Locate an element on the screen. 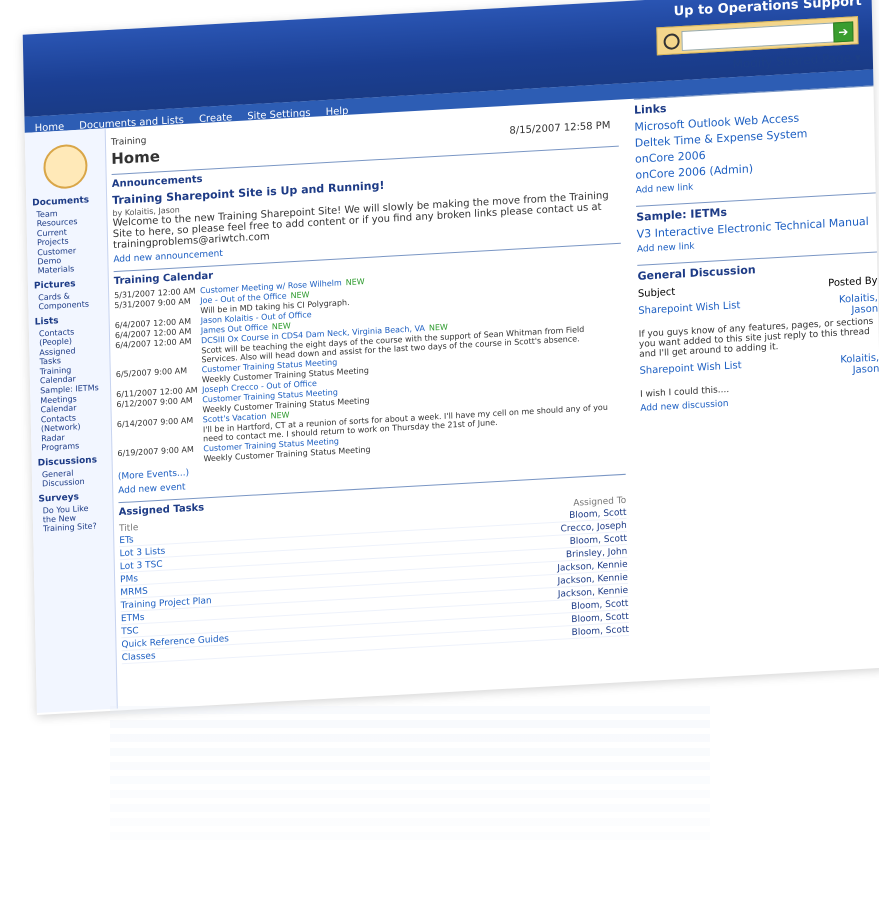 Image resolution: width=879 pixels, height=910 pixels. task-title: Classes is located at coordinates (139, 657).